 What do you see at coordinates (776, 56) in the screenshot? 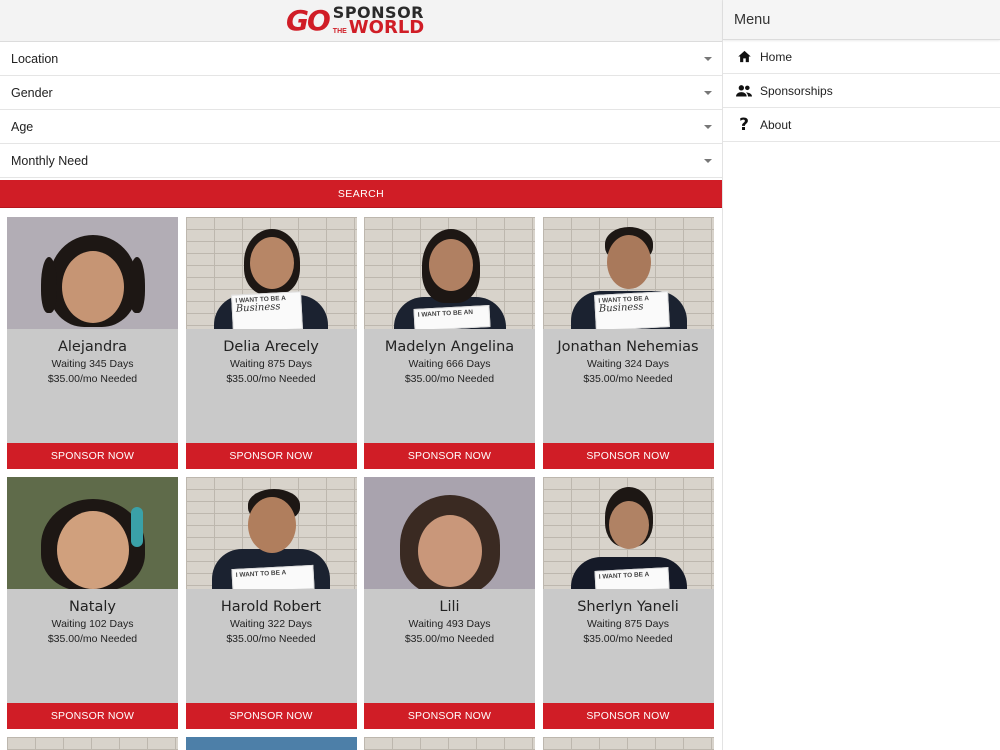
I see `menu-item-label: Home` at bounding box center [776, 56].